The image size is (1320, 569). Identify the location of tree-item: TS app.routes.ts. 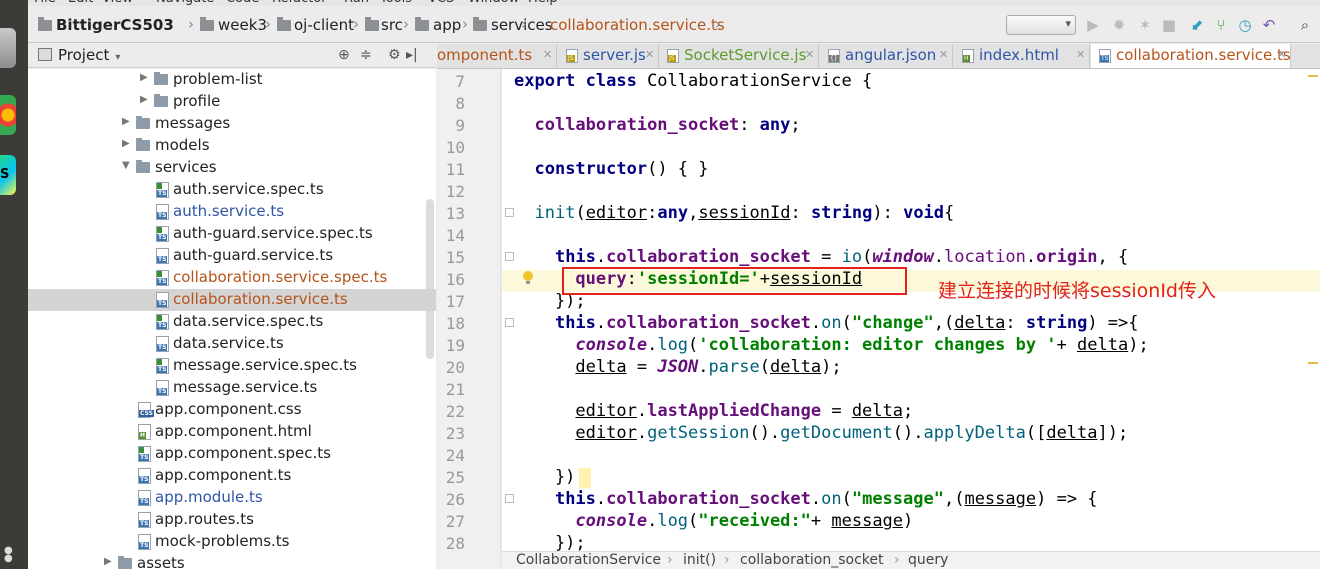
(232, 520).